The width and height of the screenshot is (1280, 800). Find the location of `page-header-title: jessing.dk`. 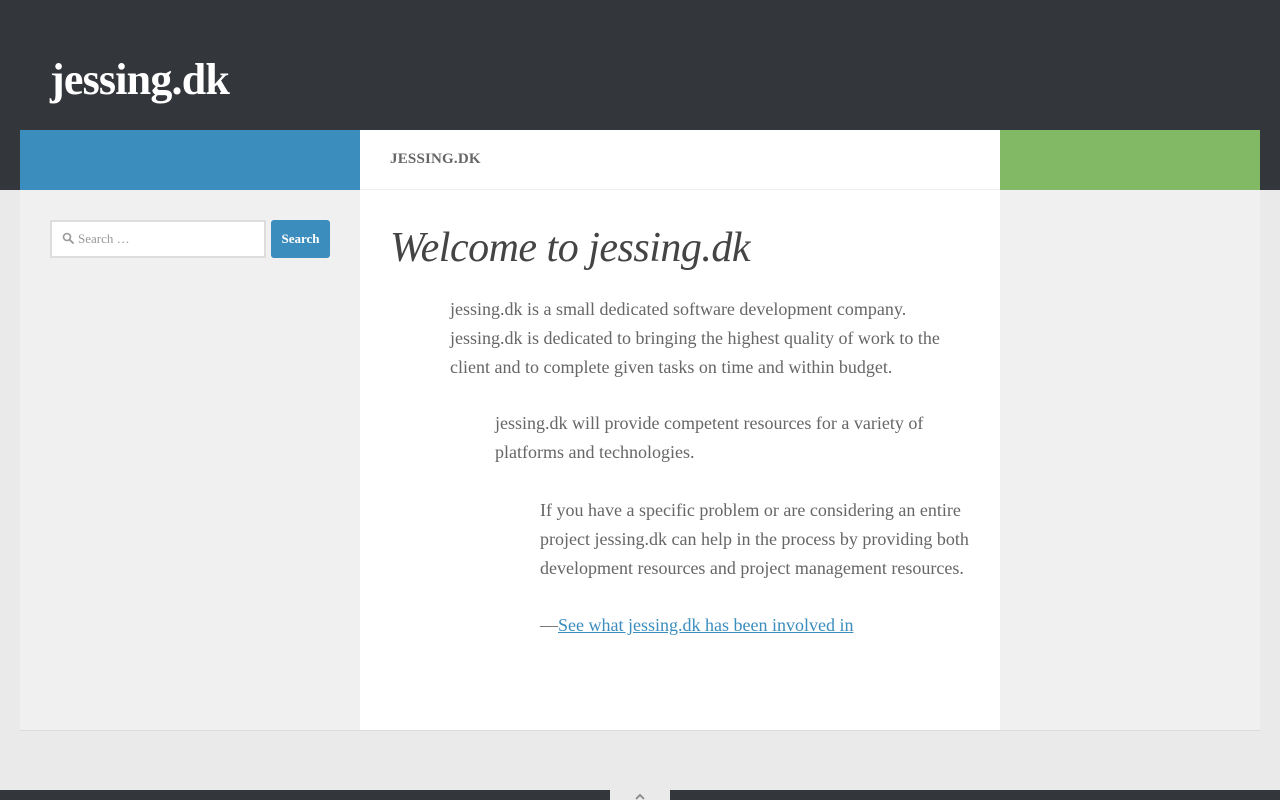

page-header-title: jessing.dk is located at coordinates (435, 159).